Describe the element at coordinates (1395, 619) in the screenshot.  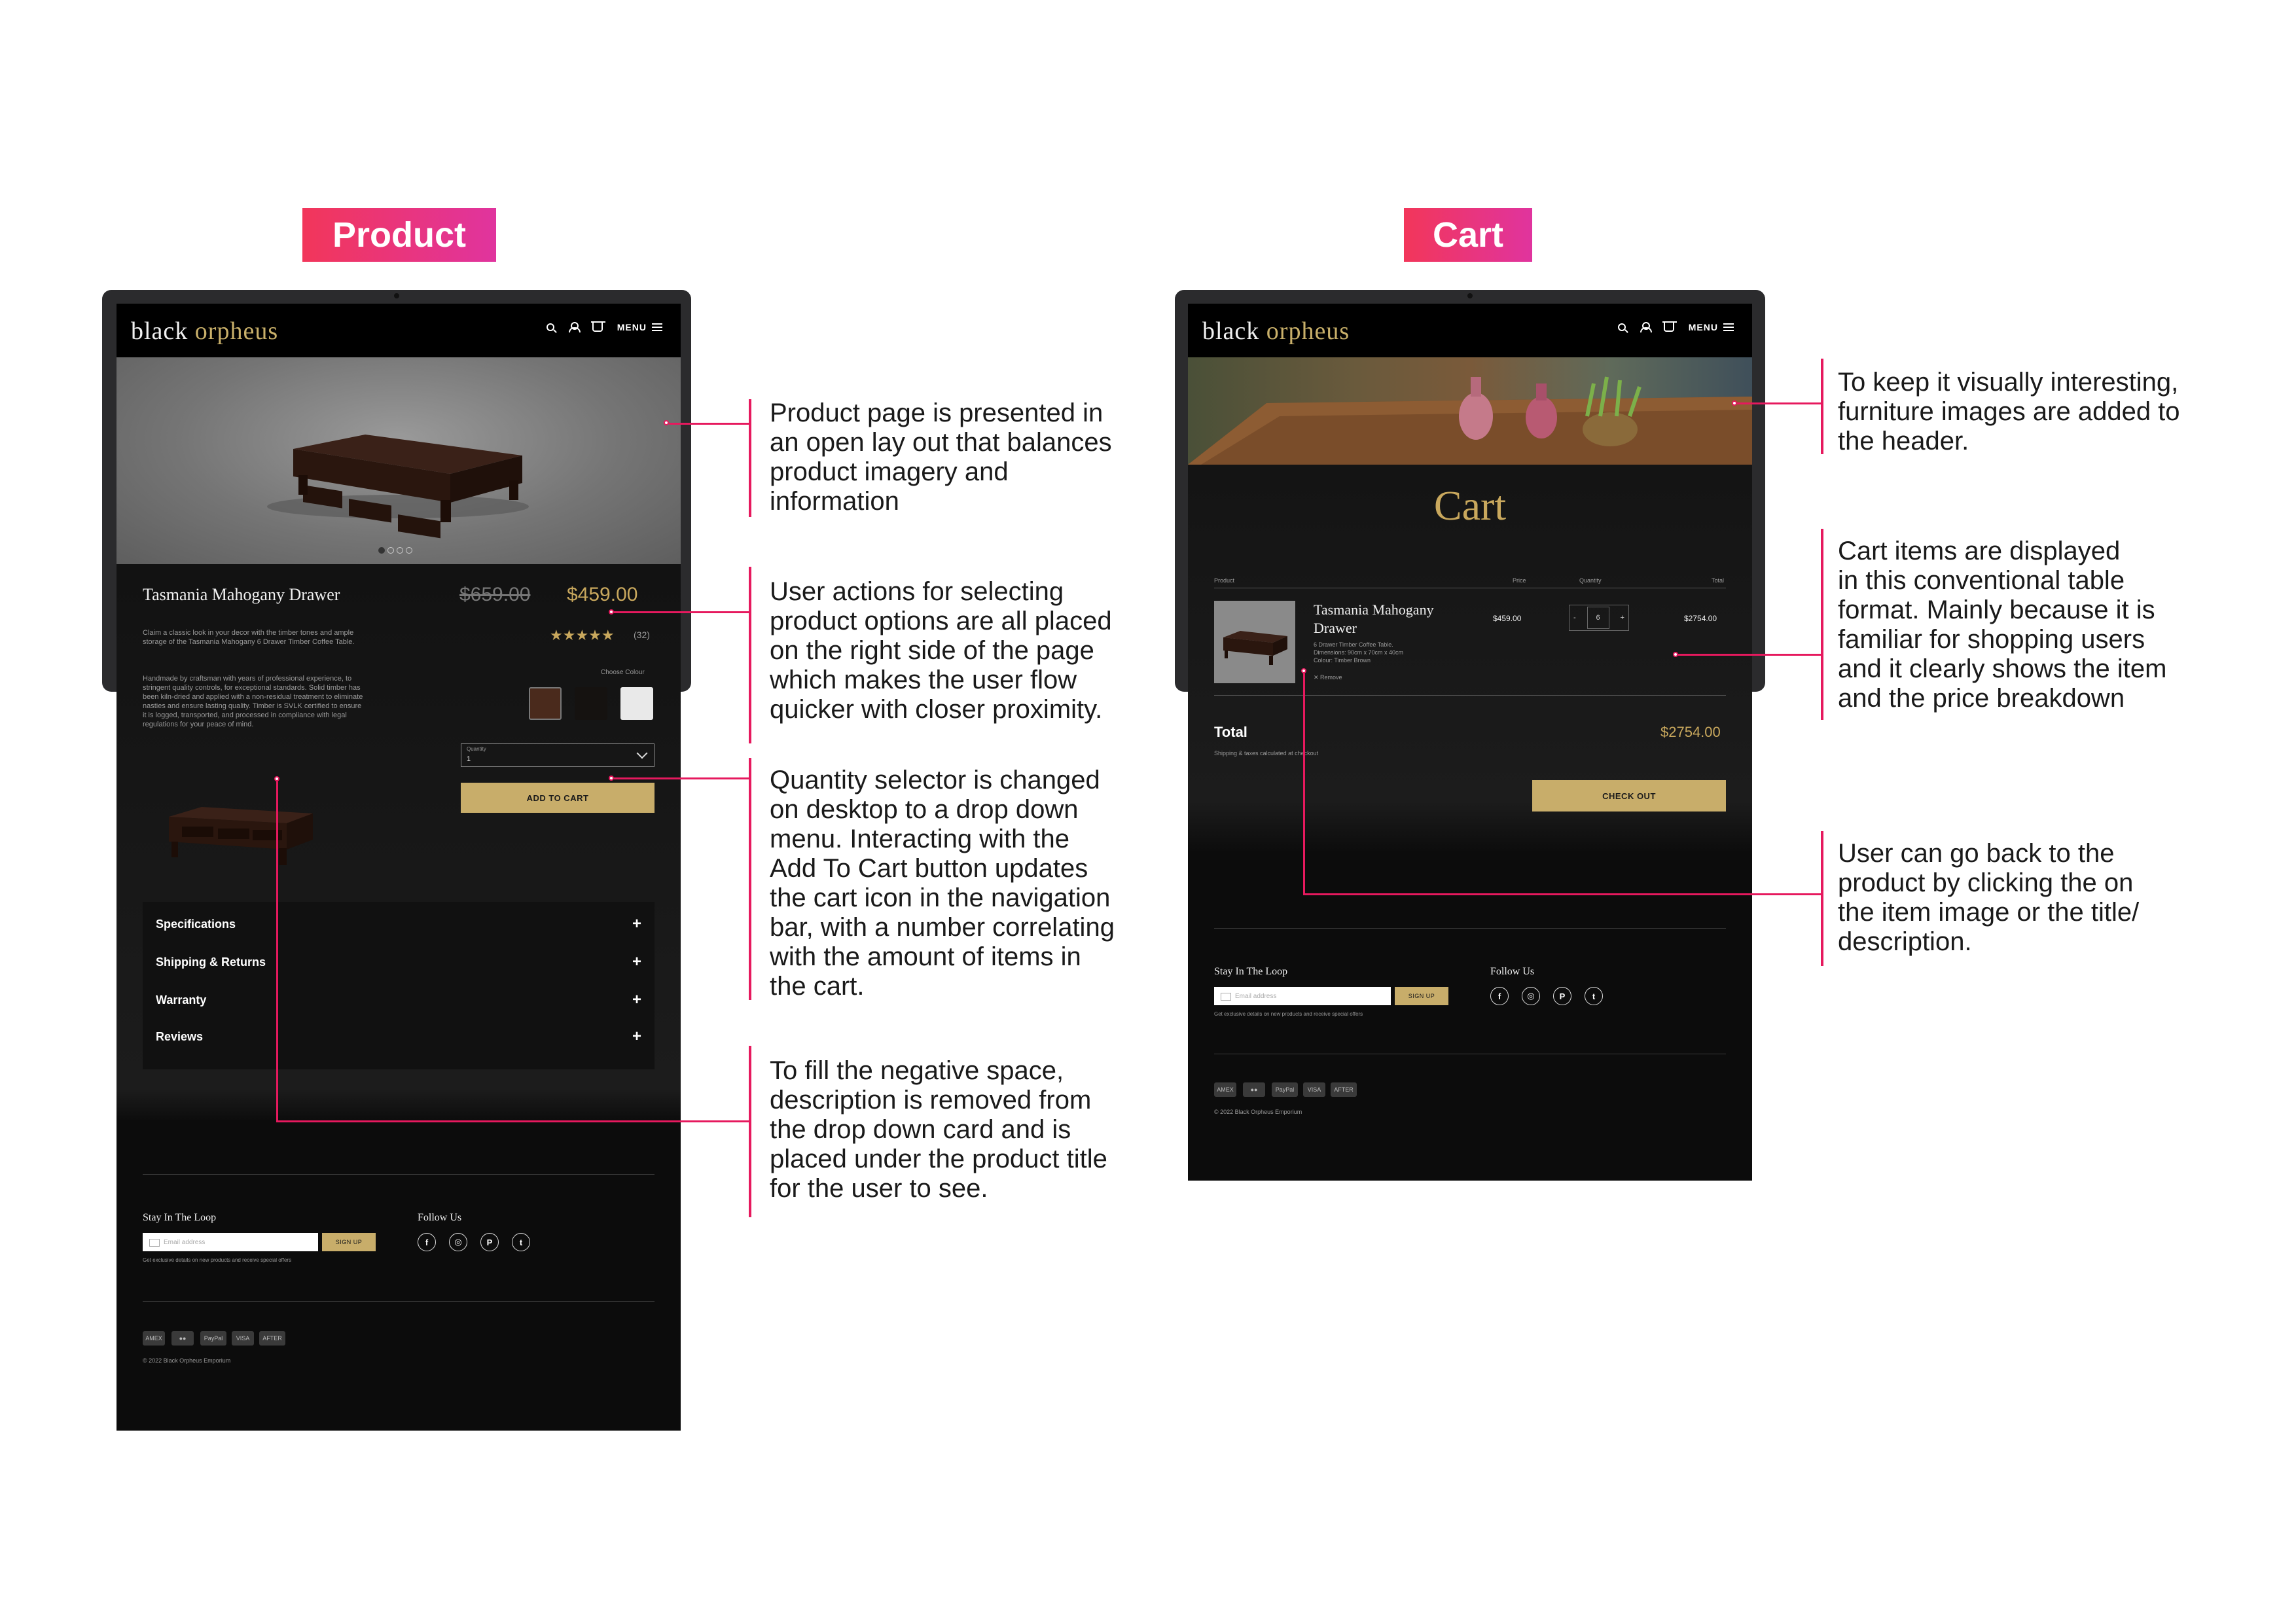
I see `cart-item-title: Tasmania Mahogany Drawer` at that location.